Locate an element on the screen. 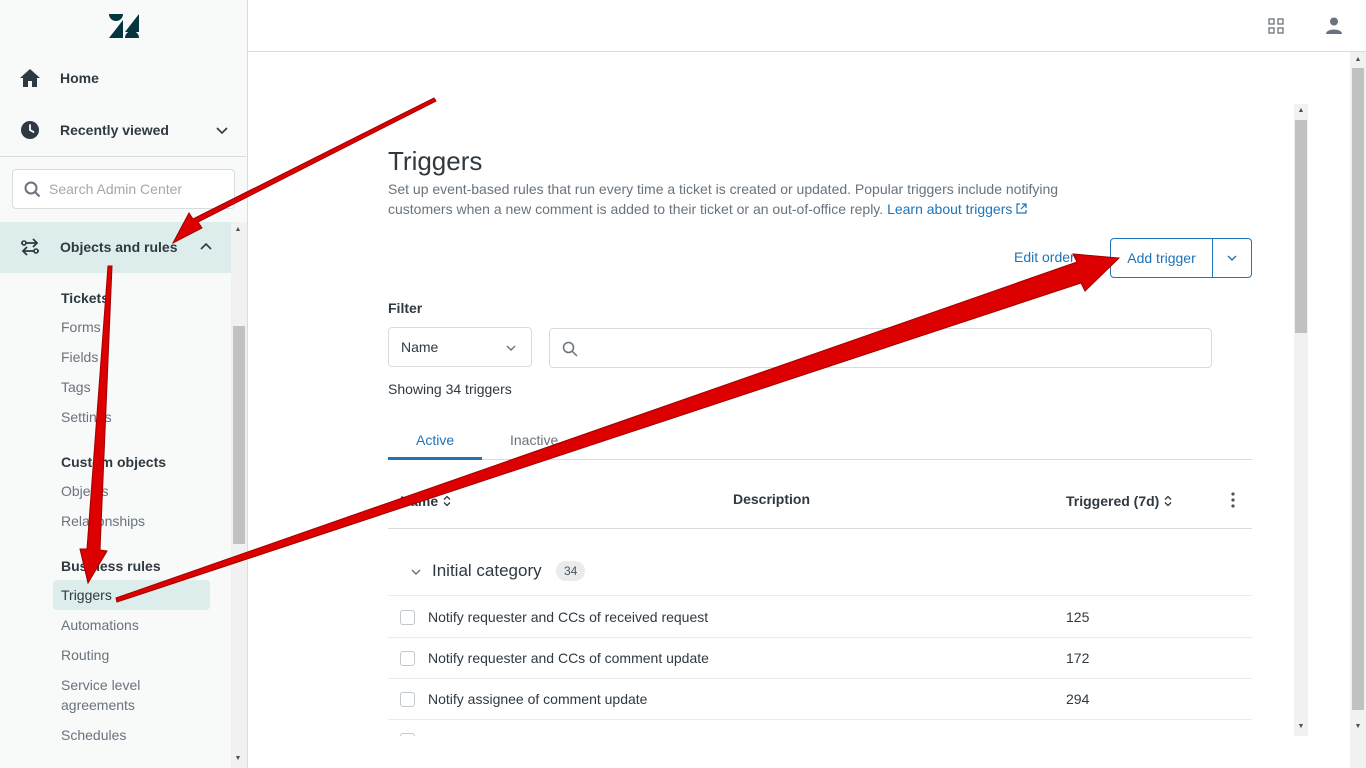 Image resolution: width=1366 pixels, height=768 pixels. column-description: Description is located at coordinates (771, 499).